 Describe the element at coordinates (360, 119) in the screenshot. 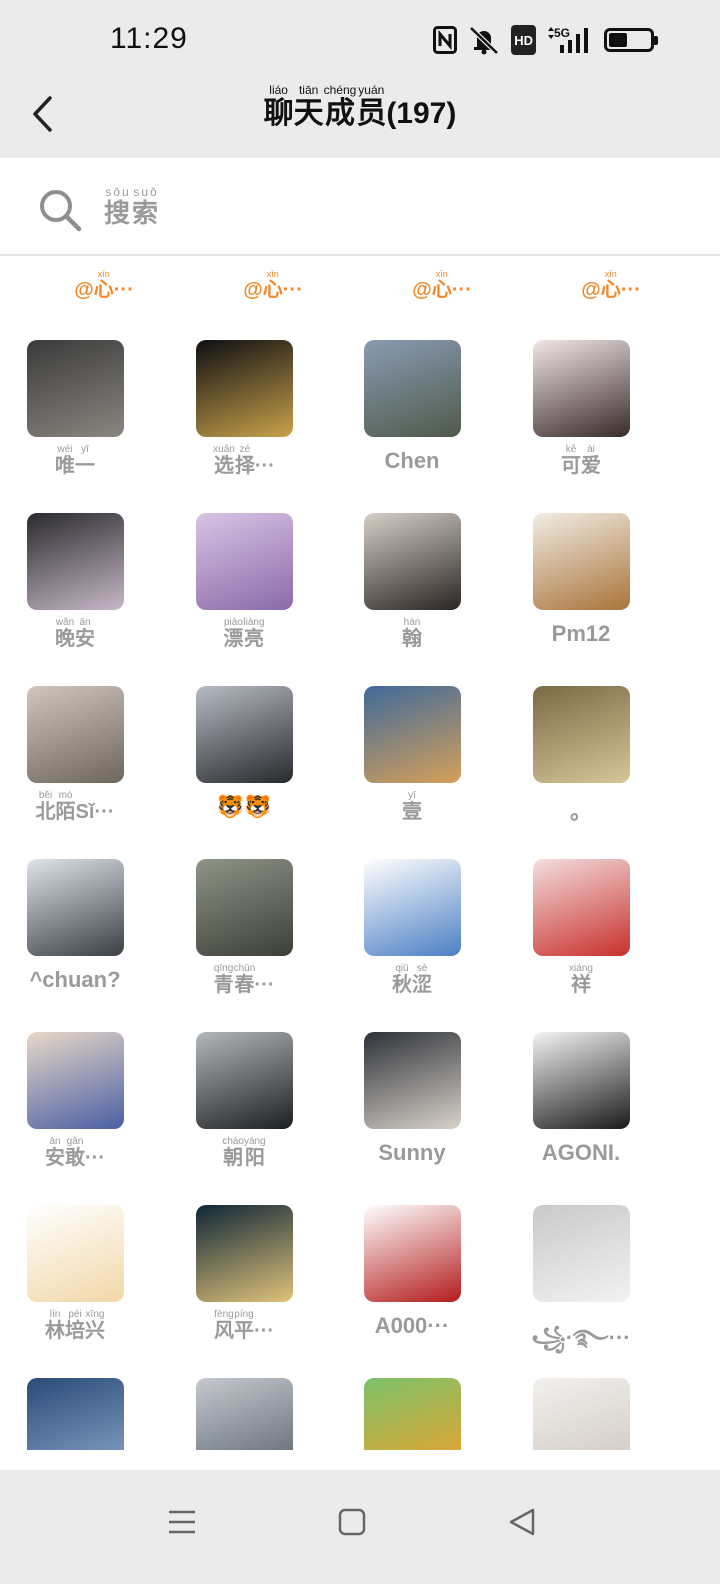

I see `title-bar: 聊liáo天tiān成chéng员yuán(197)` at that location.